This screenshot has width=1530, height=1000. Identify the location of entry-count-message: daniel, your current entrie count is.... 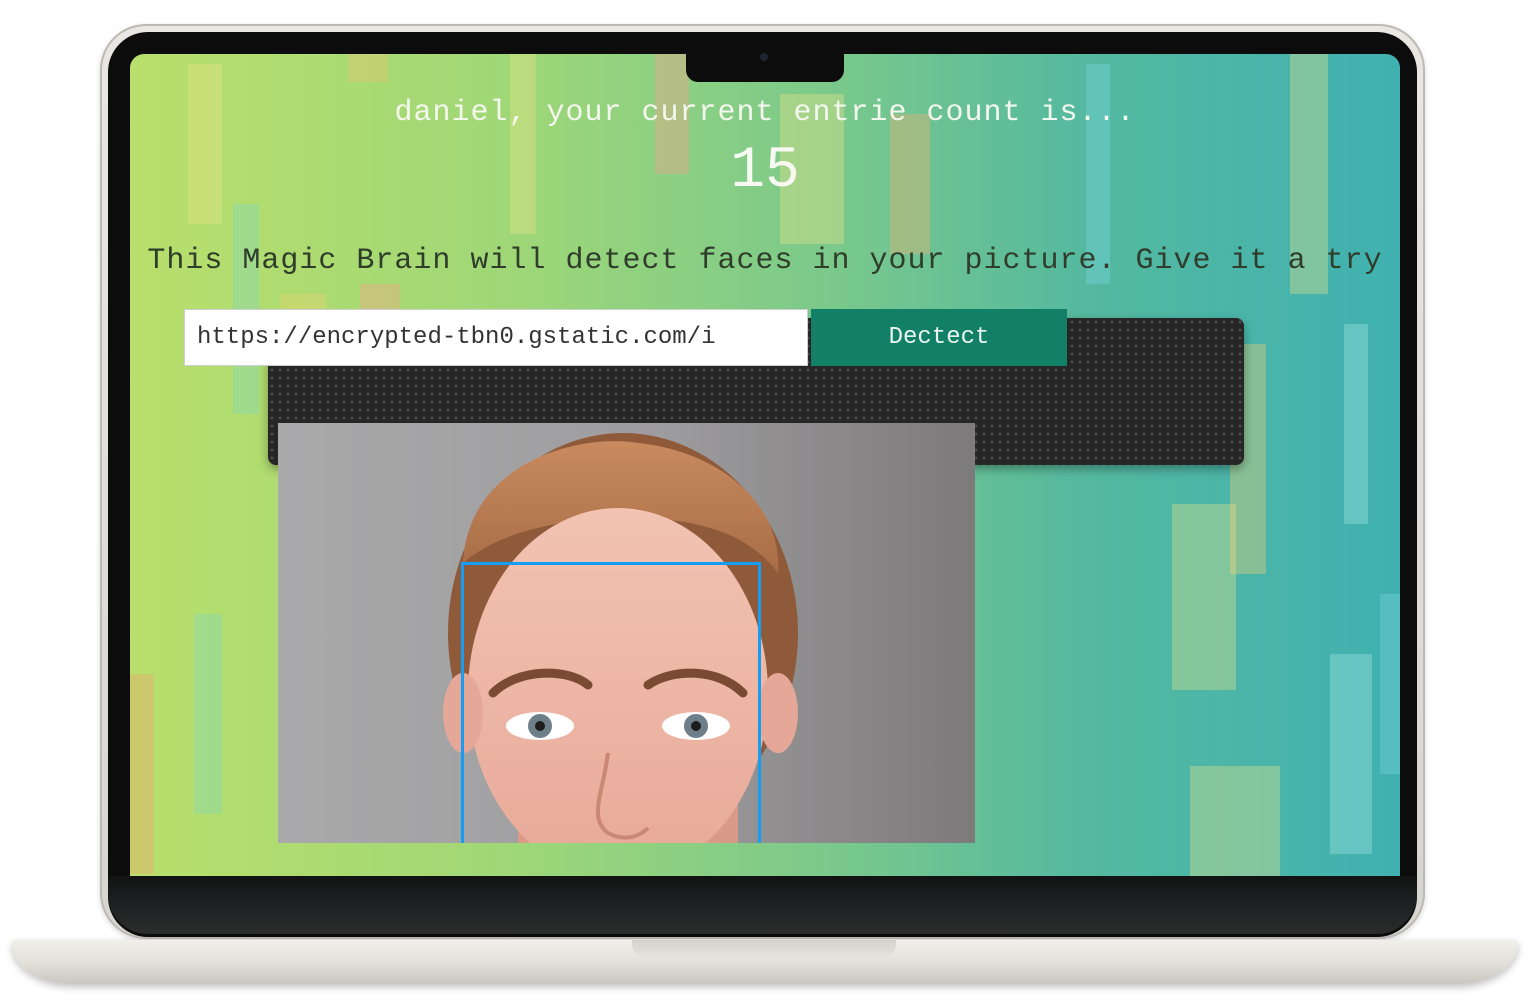
(765, 113).